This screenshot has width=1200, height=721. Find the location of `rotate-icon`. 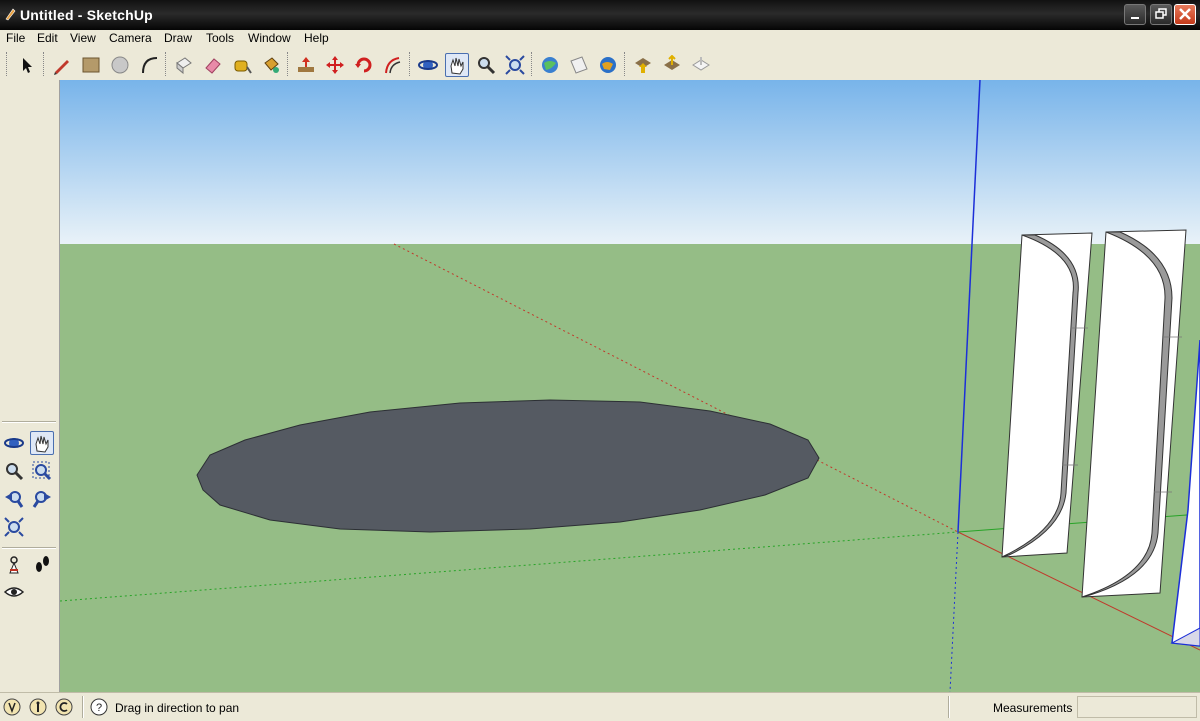

rotate-icon is located at coordinates (363, 65).